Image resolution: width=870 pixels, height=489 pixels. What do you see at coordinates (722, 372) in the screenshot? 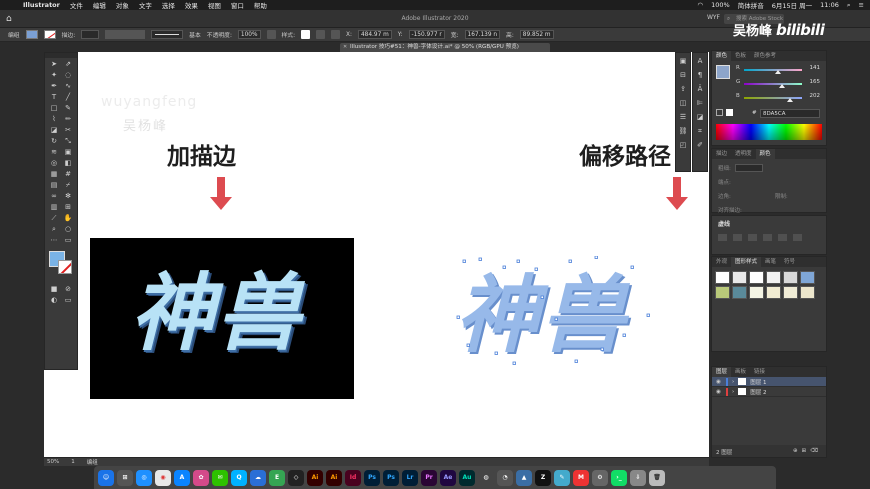
I see `tab-layers: 图层` at bounding box center [722, 372].